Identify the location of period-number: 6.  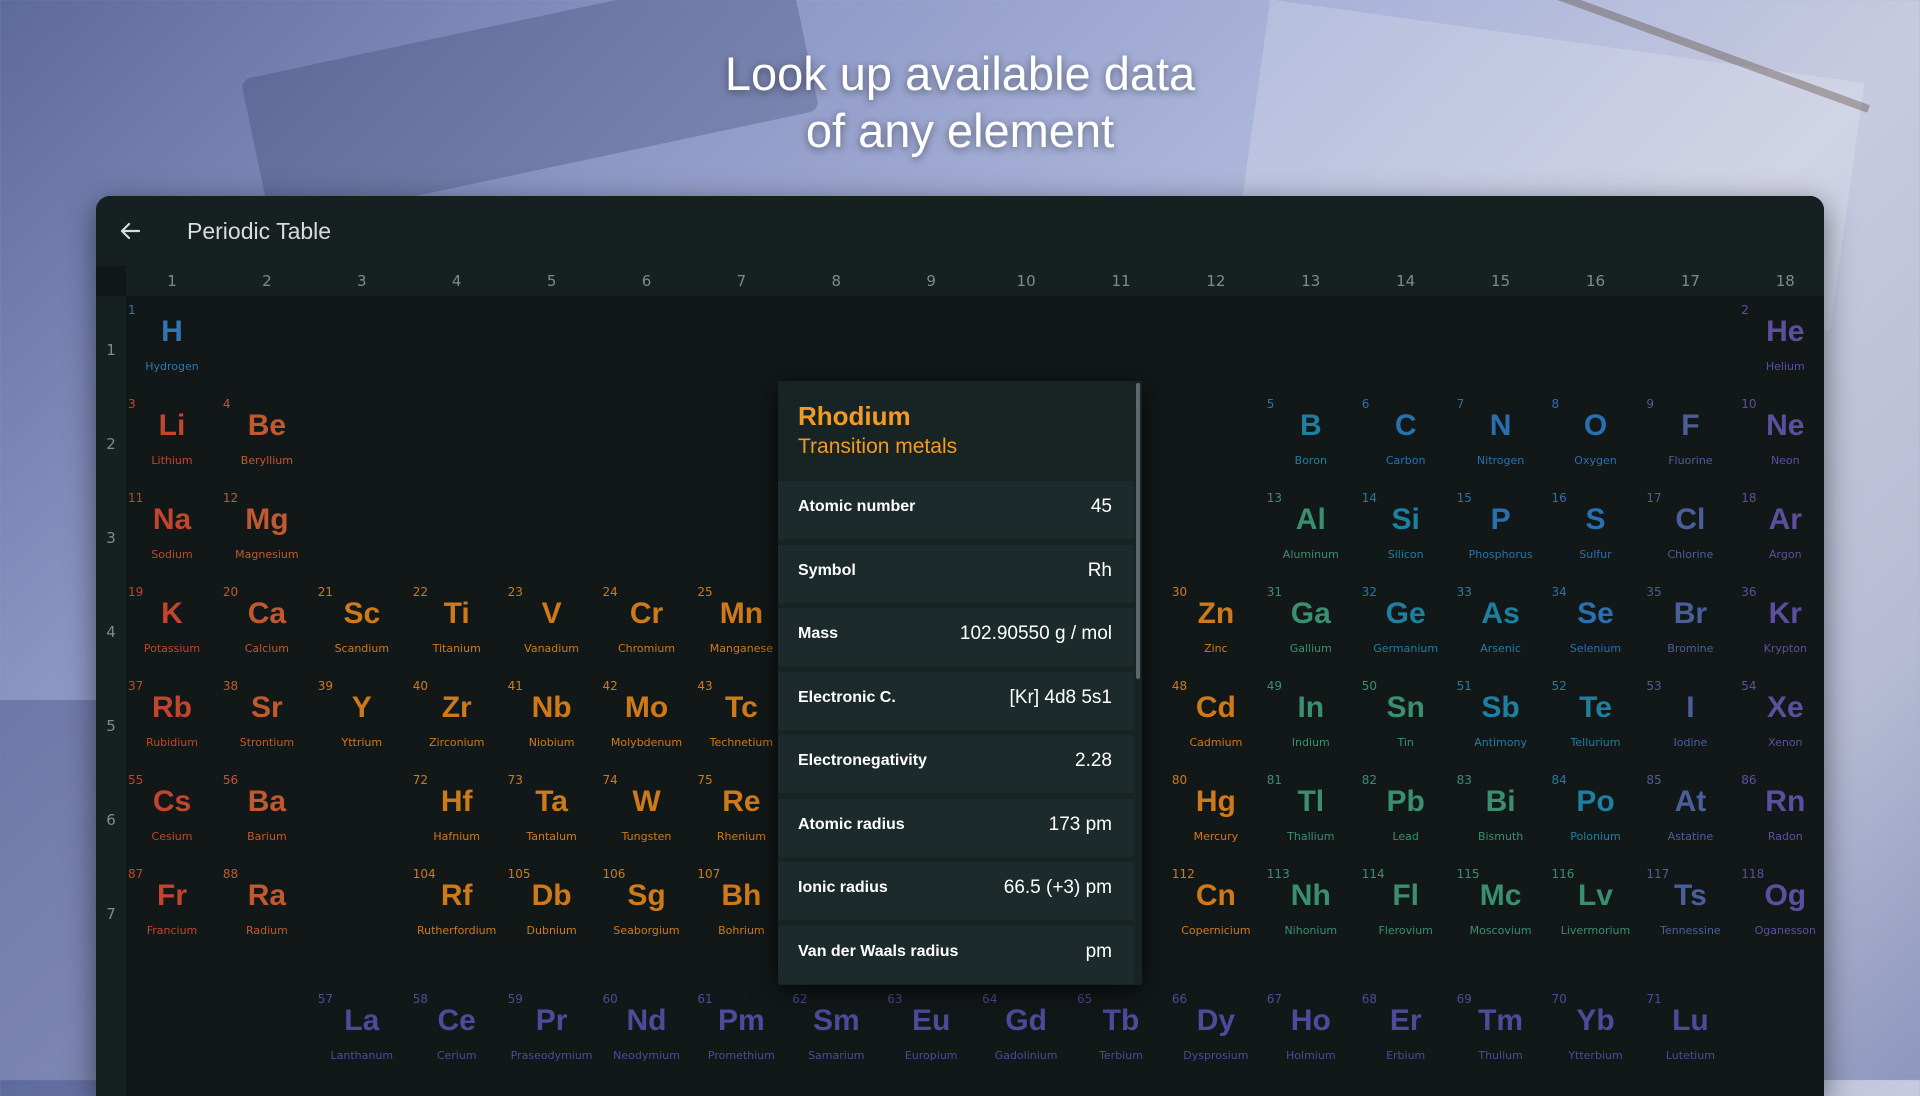
(111, 820).